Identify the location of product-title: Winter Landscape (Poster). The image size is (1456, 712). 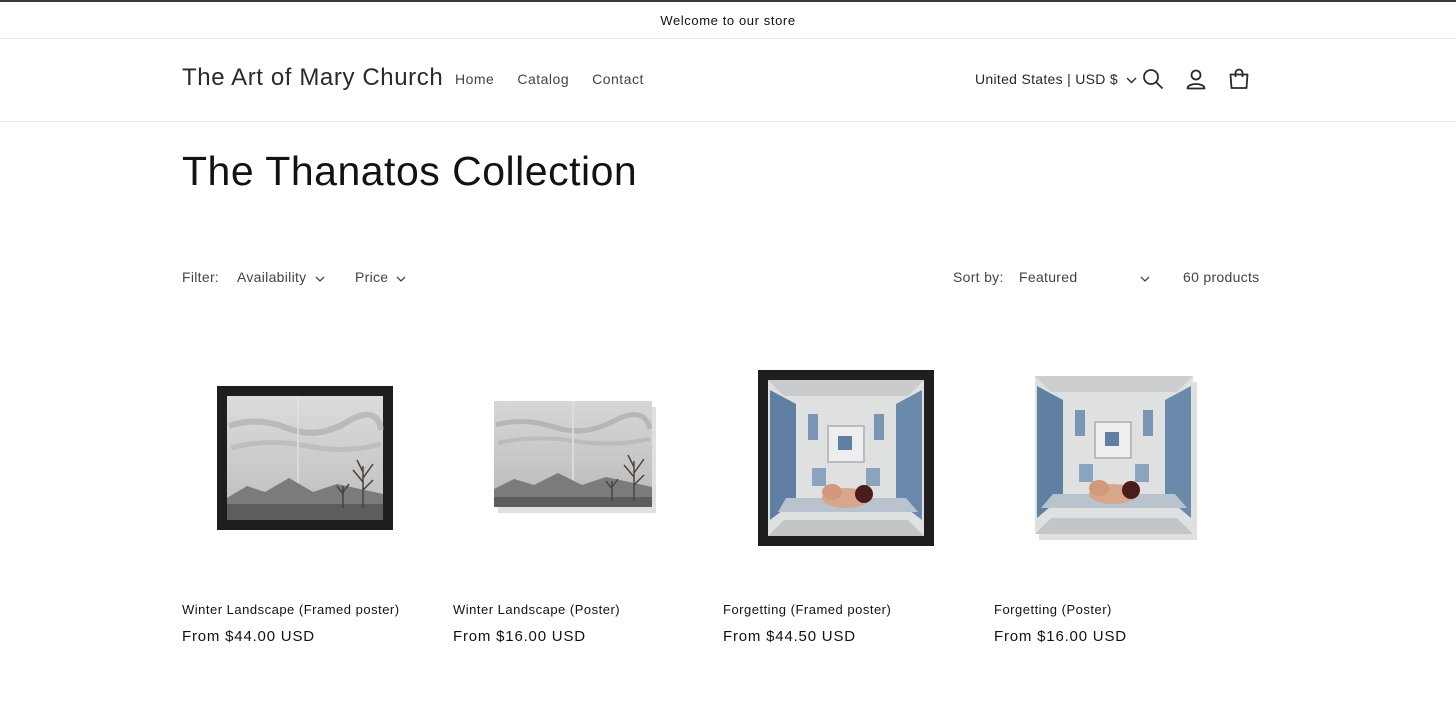
(536, 609).